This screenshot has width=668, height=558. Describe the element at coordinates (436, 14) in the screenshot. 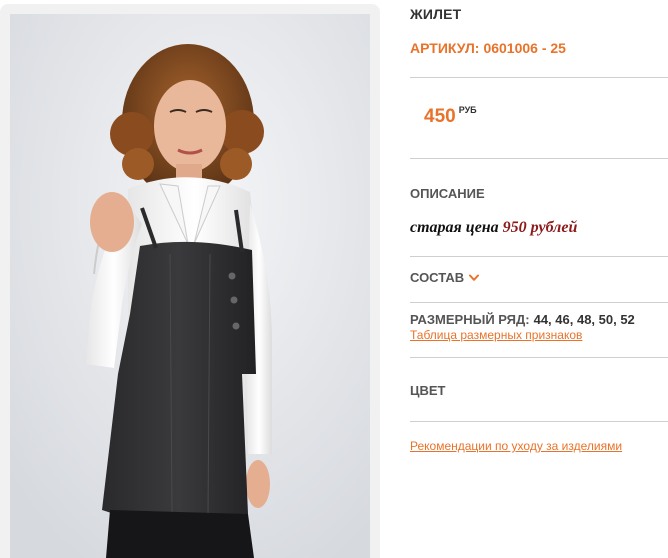

I see `product-title: ЖИЛЕТ` at that location.